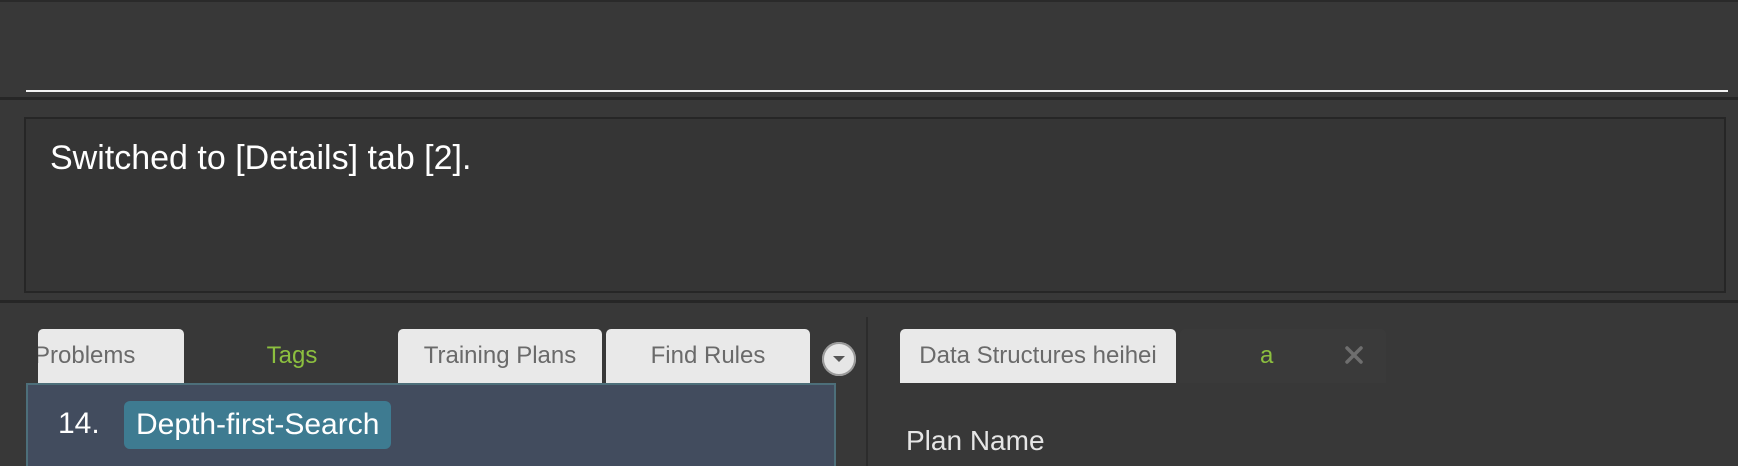  I want to click on tab-tags-label: Tags, so click(292, 355).